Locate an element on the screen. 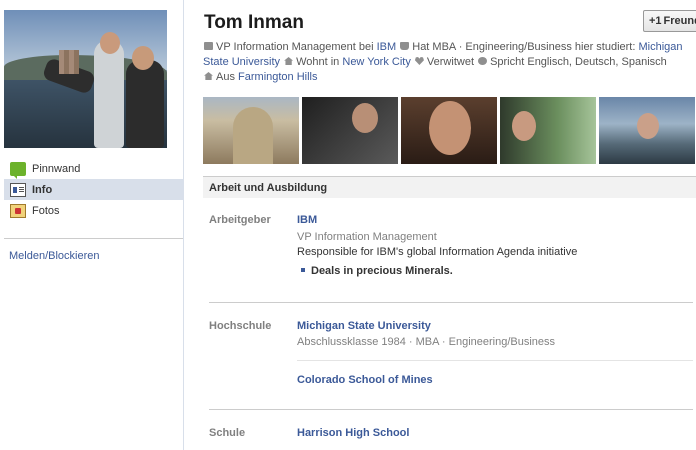 This screenshot has height=450, width=696. city-link: New York City is located at coordinates (376, 62).